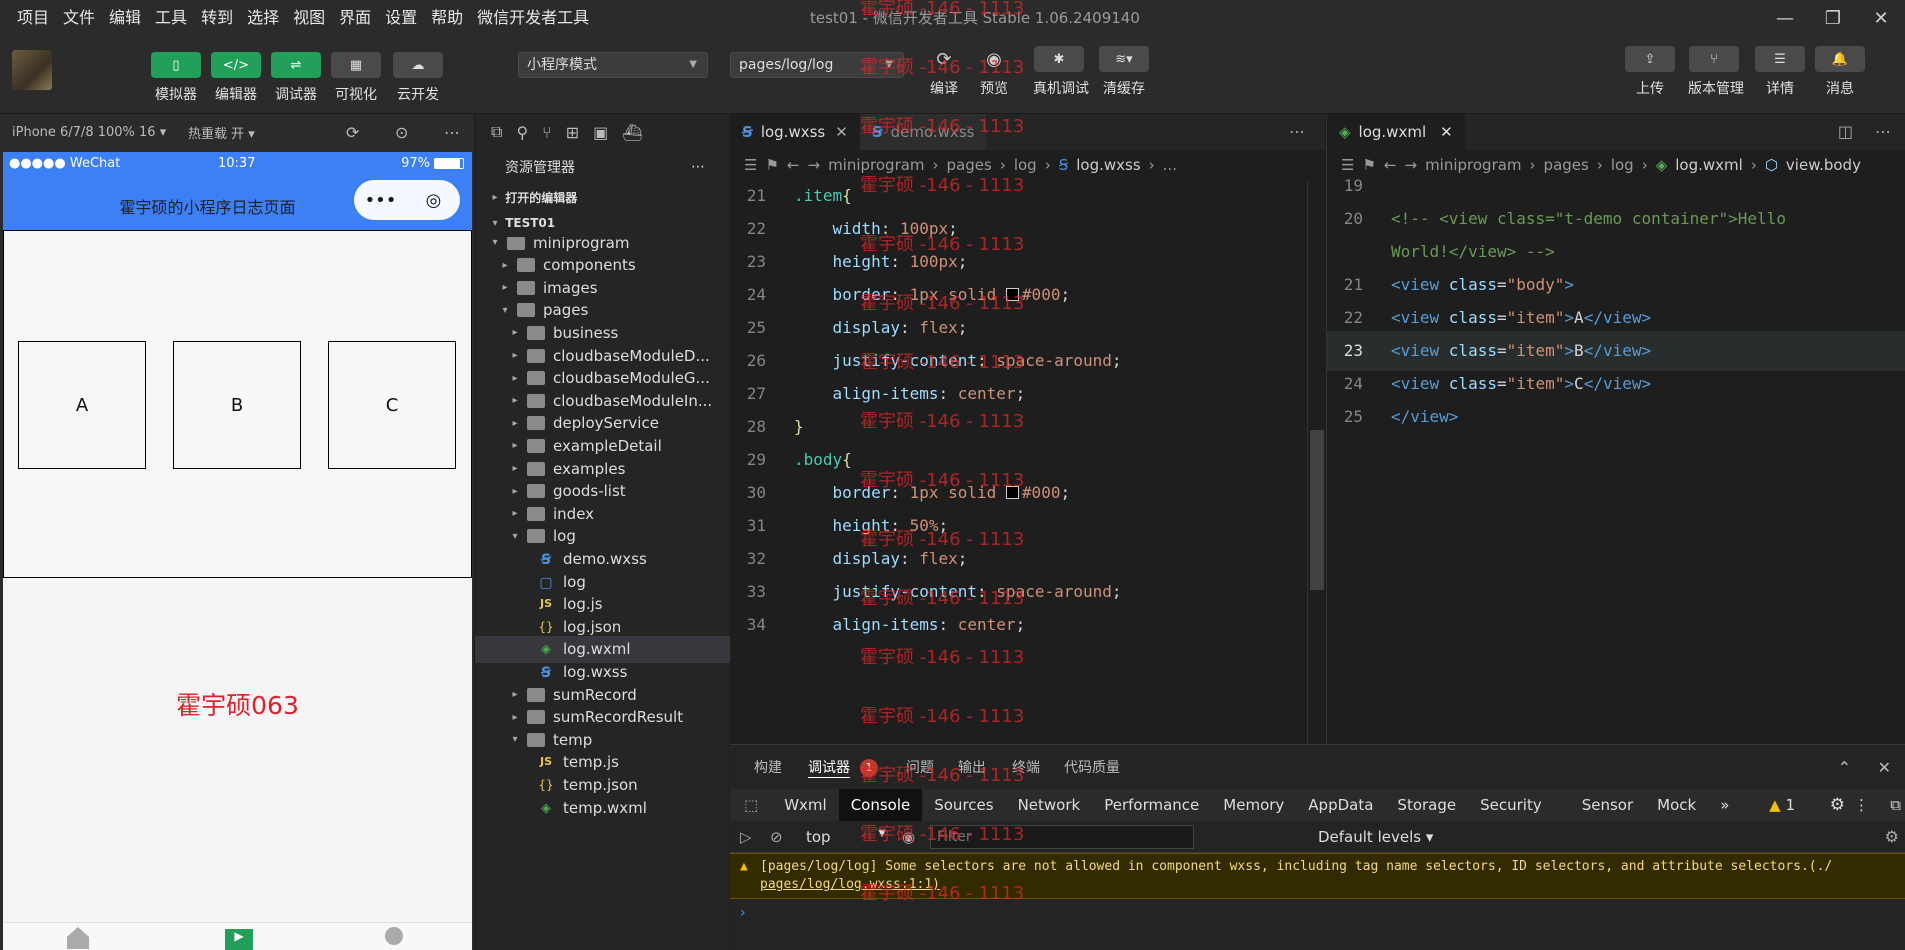  Describe the element at coordinates (813, 165) in the screenshot. I see `forward-icon: →` at that location.